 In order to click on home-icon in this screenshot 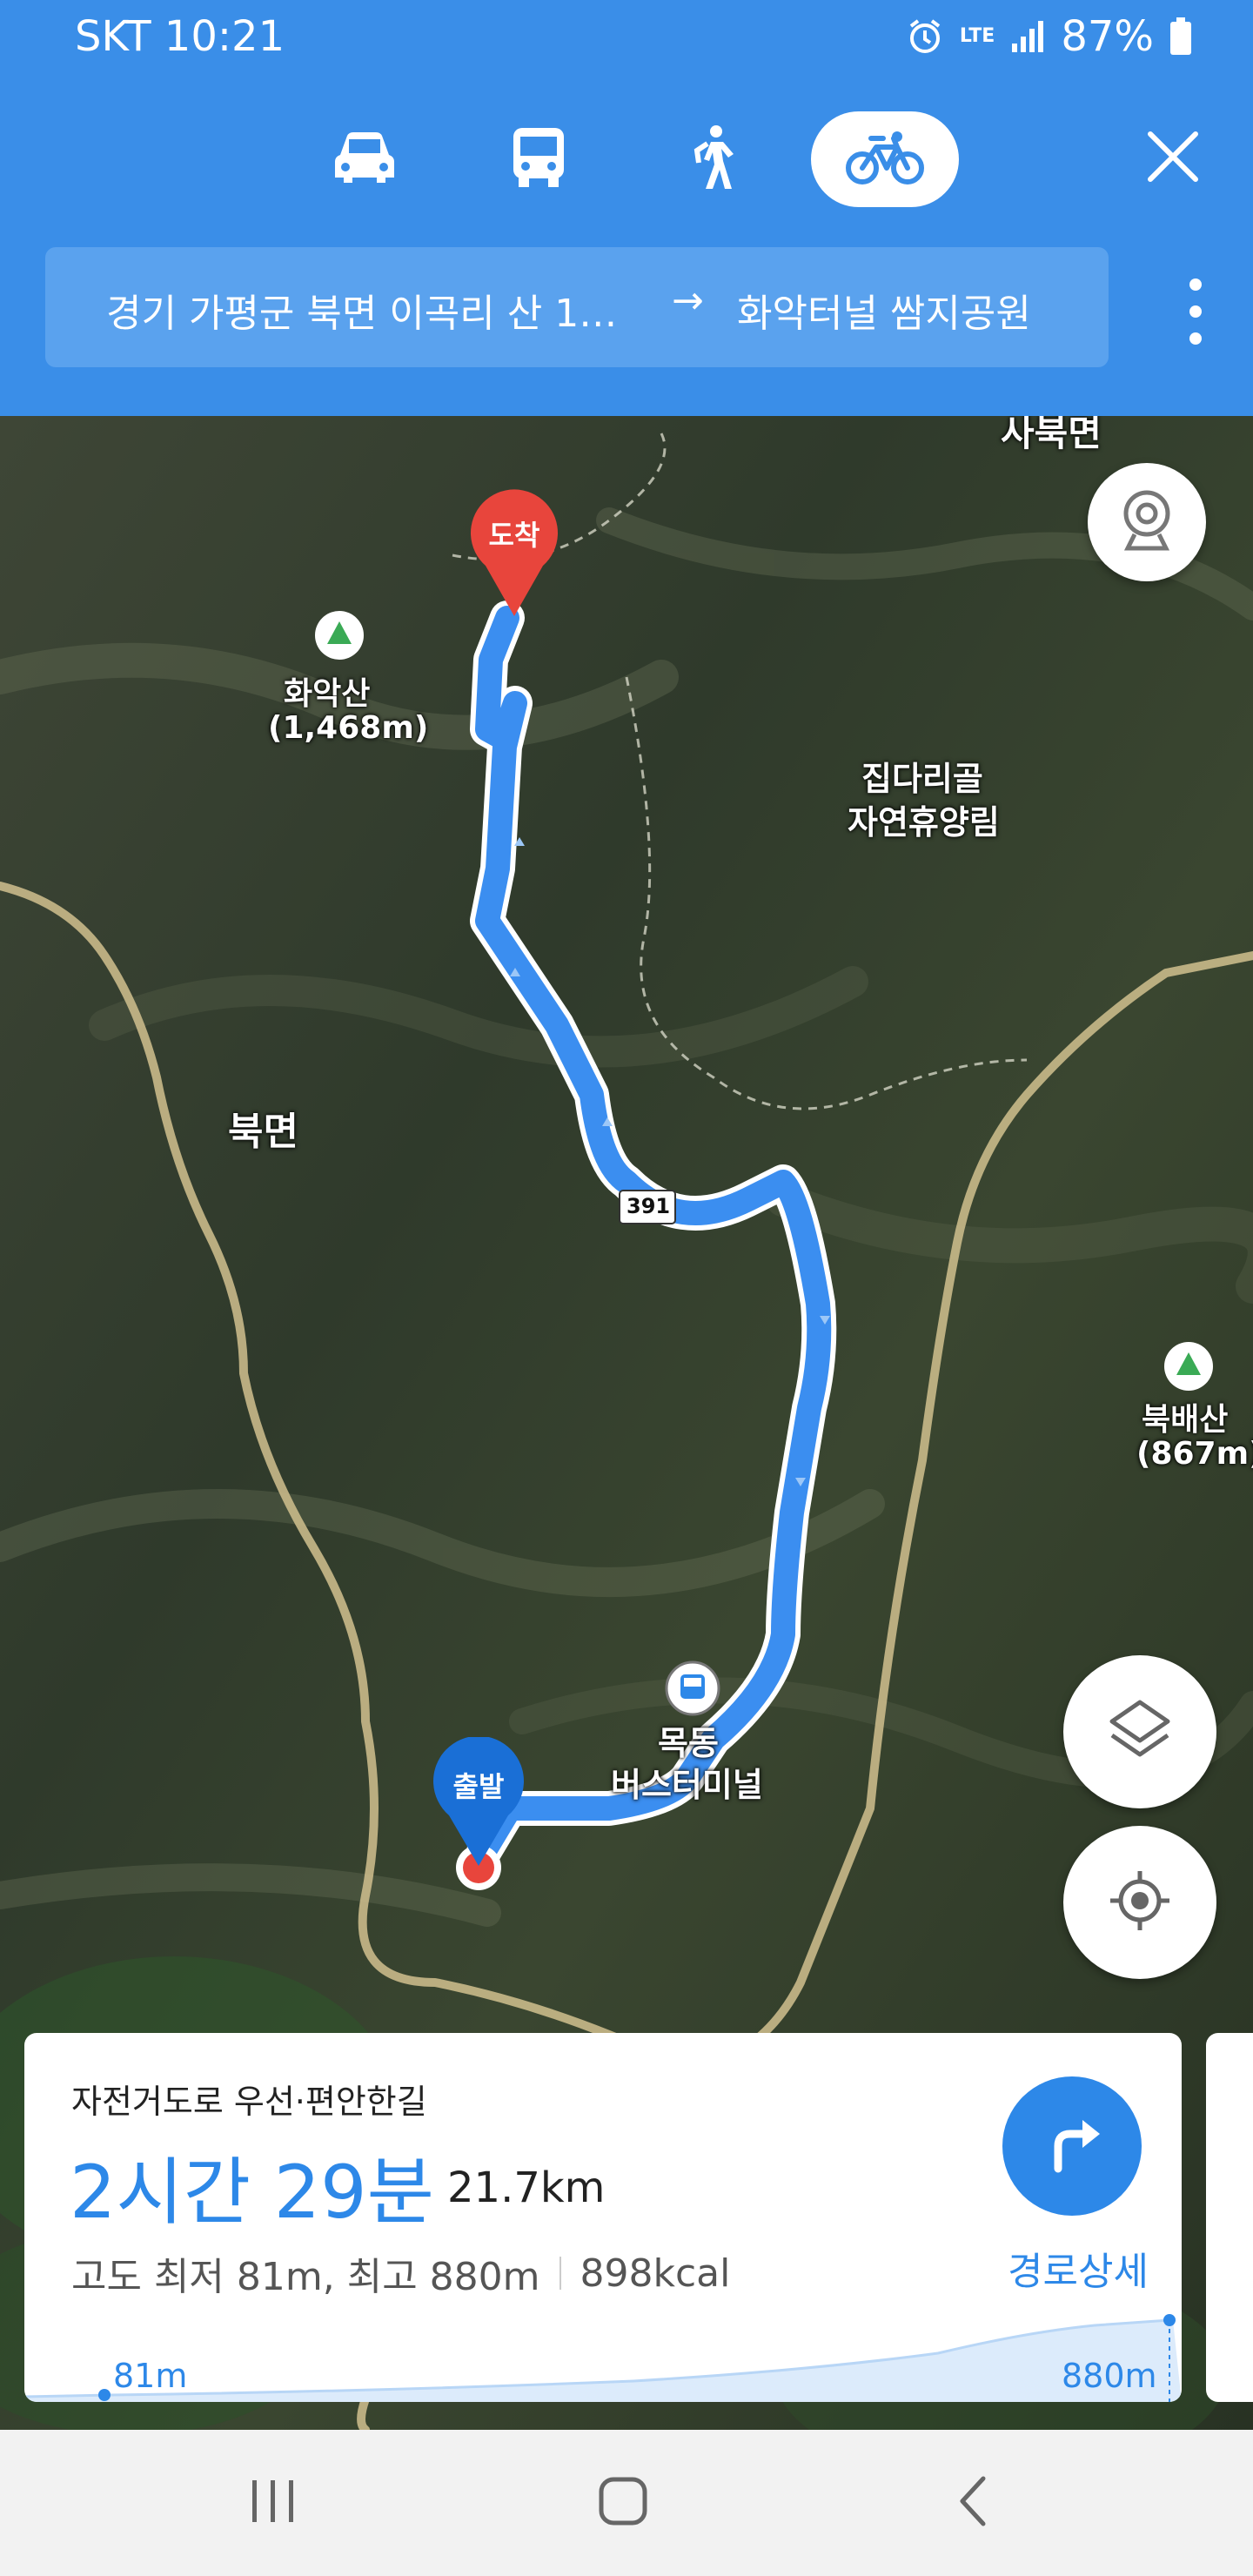, I will do `click(623, 2503)`.